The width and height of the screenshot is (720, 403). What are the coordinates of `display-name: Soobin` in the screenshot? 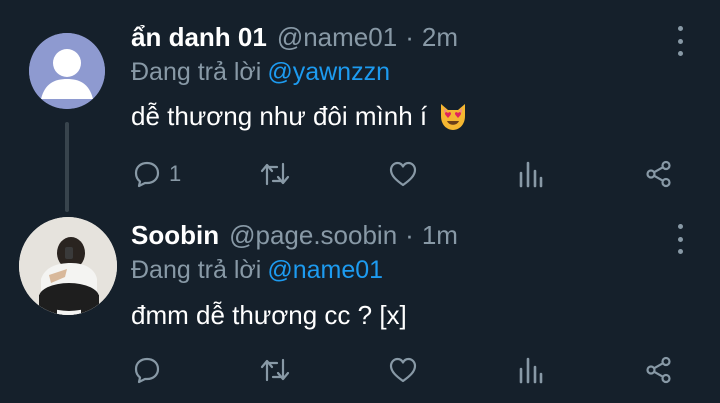 It's located at (175, 235).